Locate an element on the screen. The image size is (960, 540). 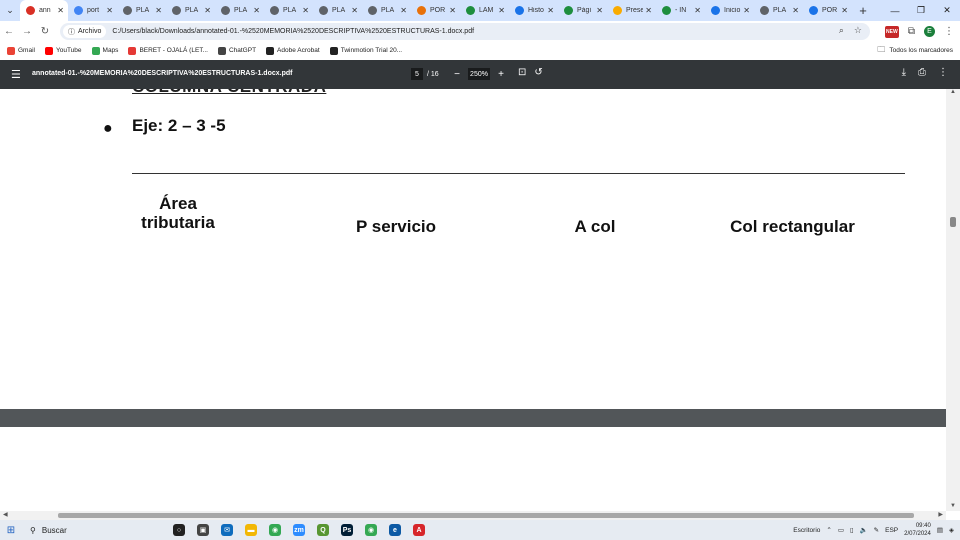
bookmark-item: YouTube is located at coordinates (63, 50).